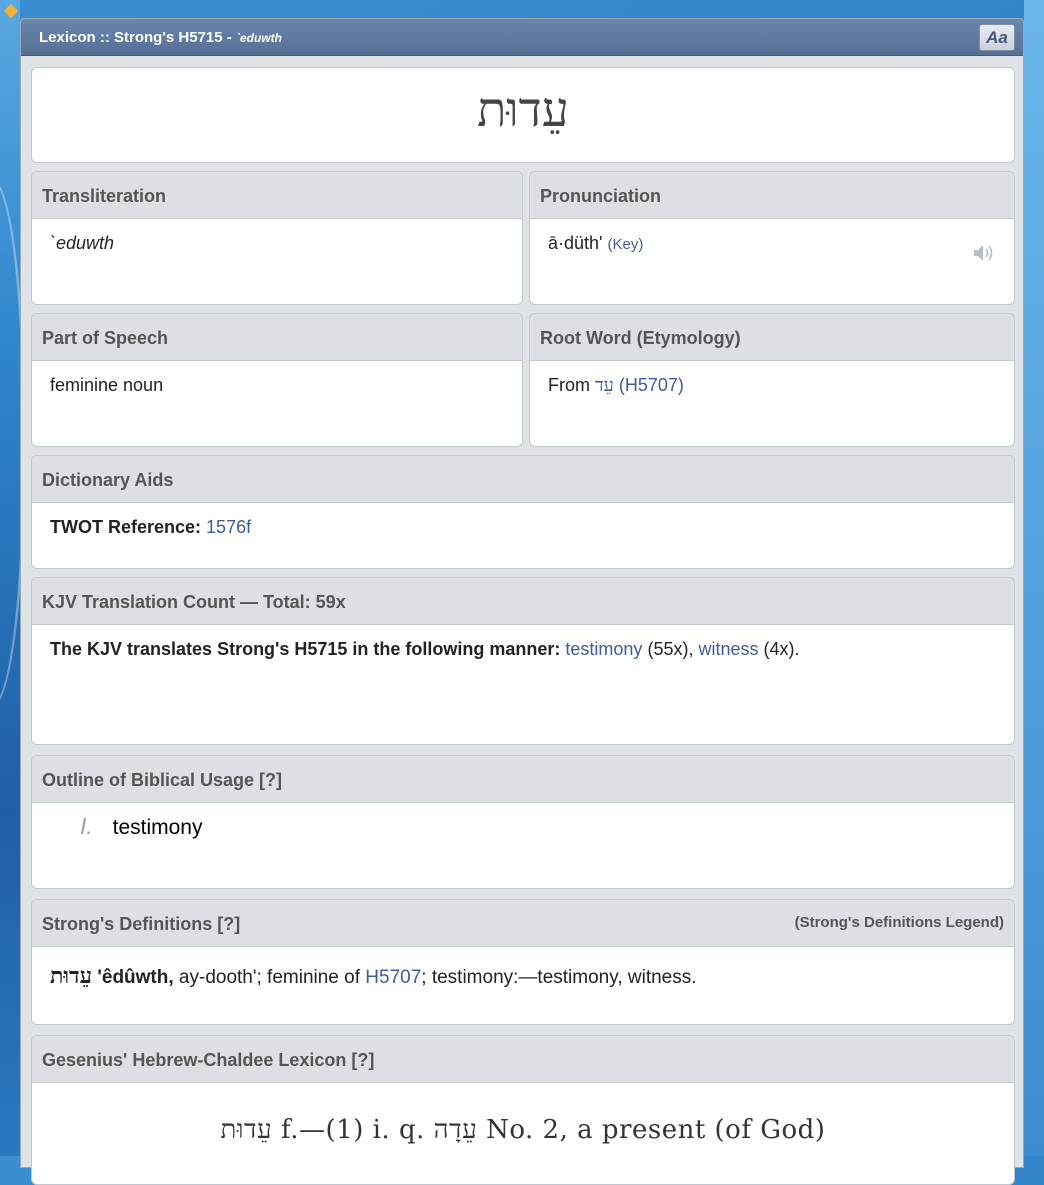 The height and width of the screenshot is (1185, 1044). What do you see at coordinates (277, 337) in the screenshot?
I see `part-of-speech-label: Part of Speech` at bounding box center [277, 337].